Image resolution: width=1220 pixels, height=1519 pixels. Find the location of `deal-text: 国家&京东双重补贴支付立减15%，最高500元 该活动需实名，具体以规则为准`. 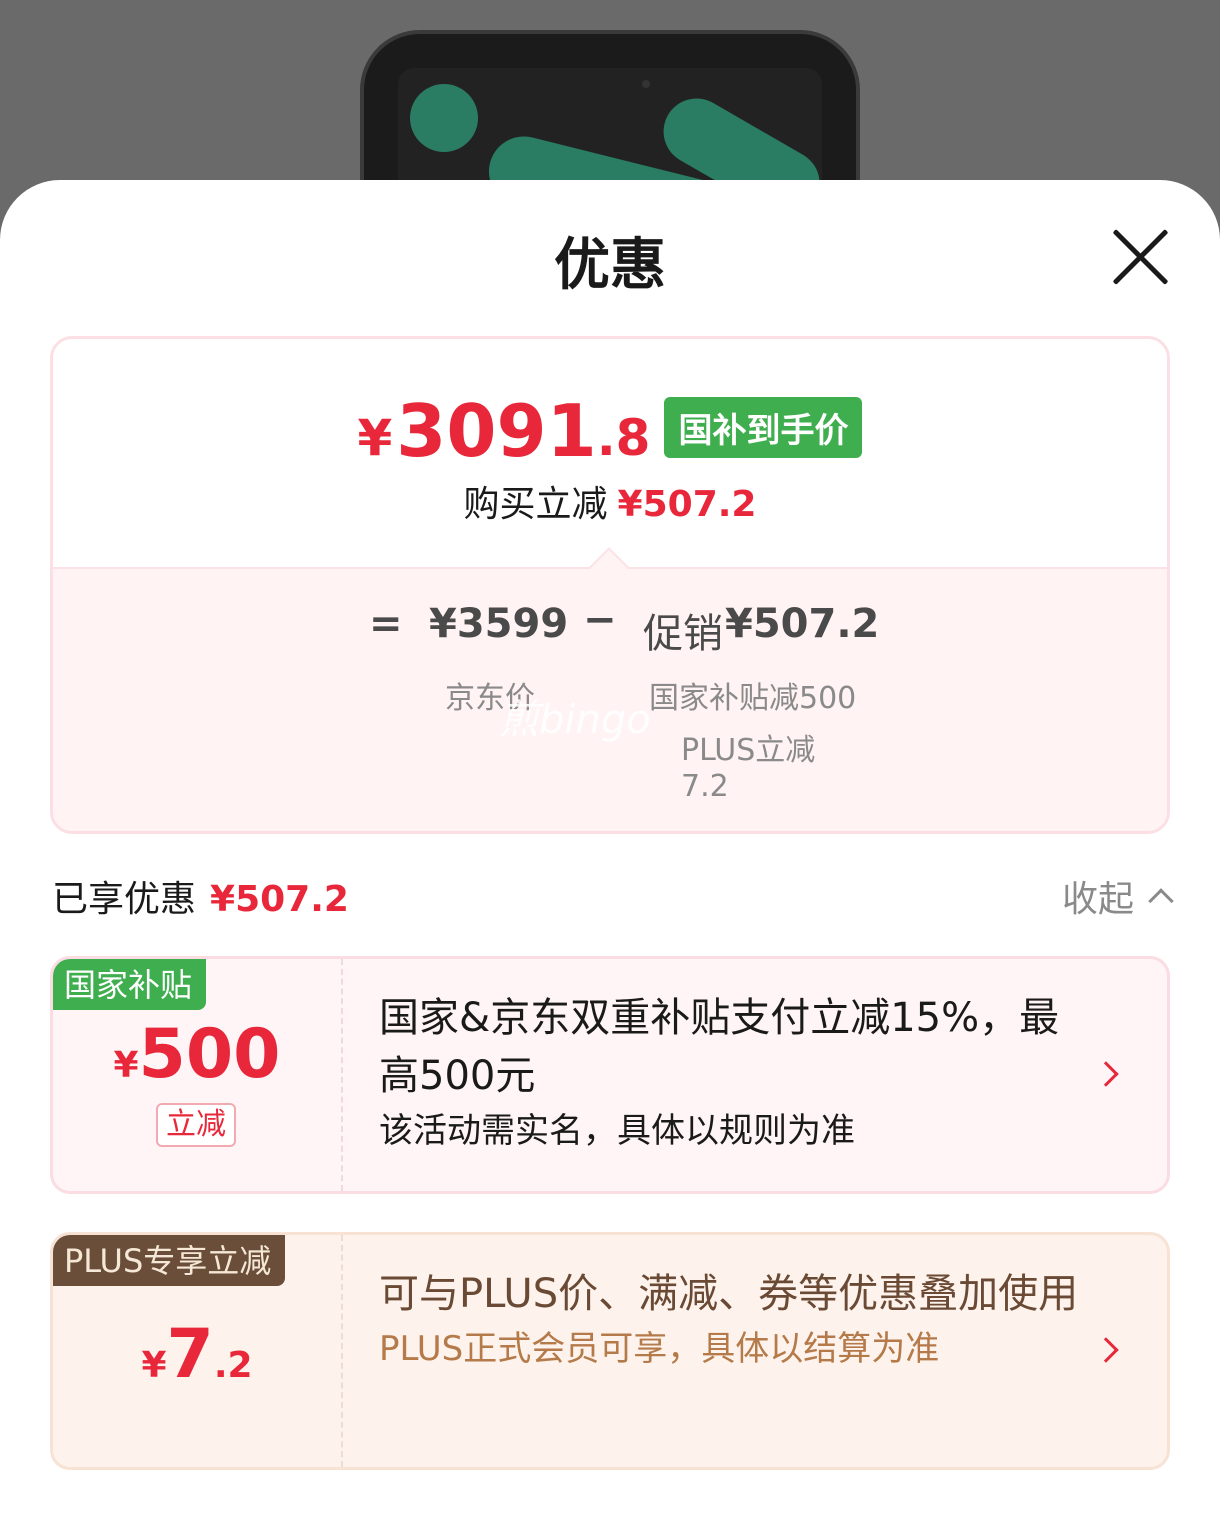

deal-text: 国家&京东双重补贴支付立减15%，最高500元 该活动需实名，具体以规则为准 is located at coordinates (729, 1073).